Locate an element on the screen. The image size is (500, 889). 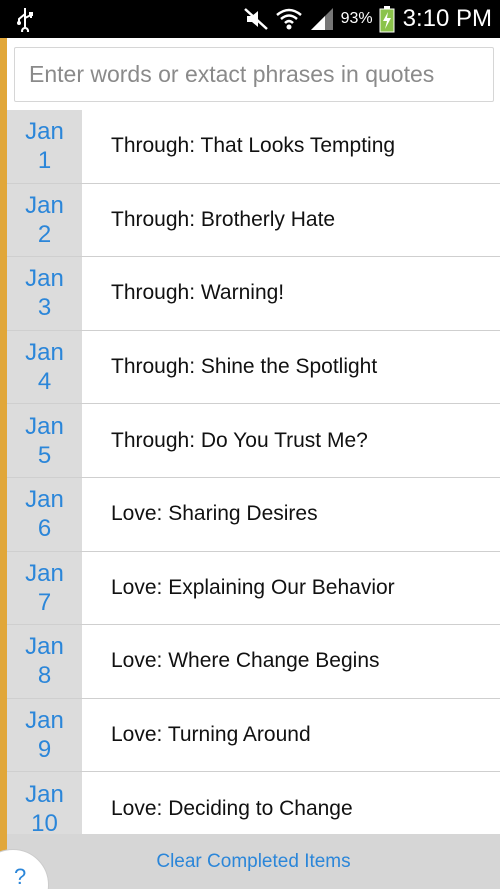
date-day: 9 is located at coordinates (44, 750).